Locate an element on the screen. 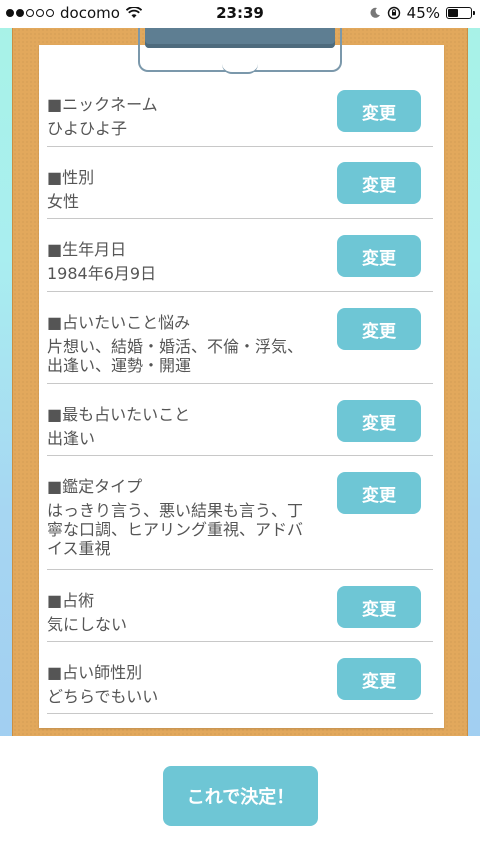  row-label: ■占術 is located at coordinates (71, 600).